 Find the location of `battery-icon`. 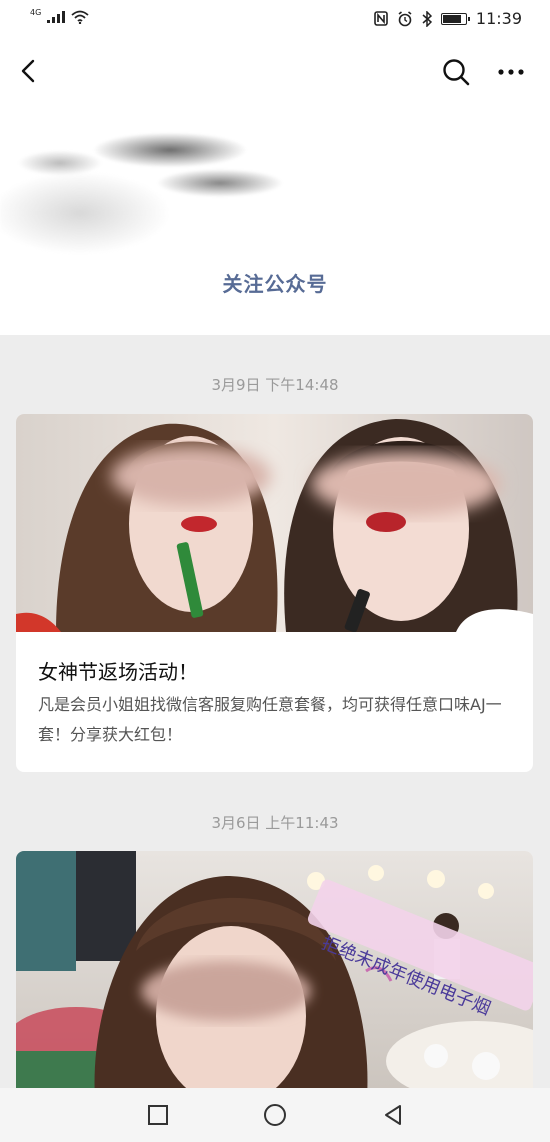

battery-icon is located at coordinates (455, 18).